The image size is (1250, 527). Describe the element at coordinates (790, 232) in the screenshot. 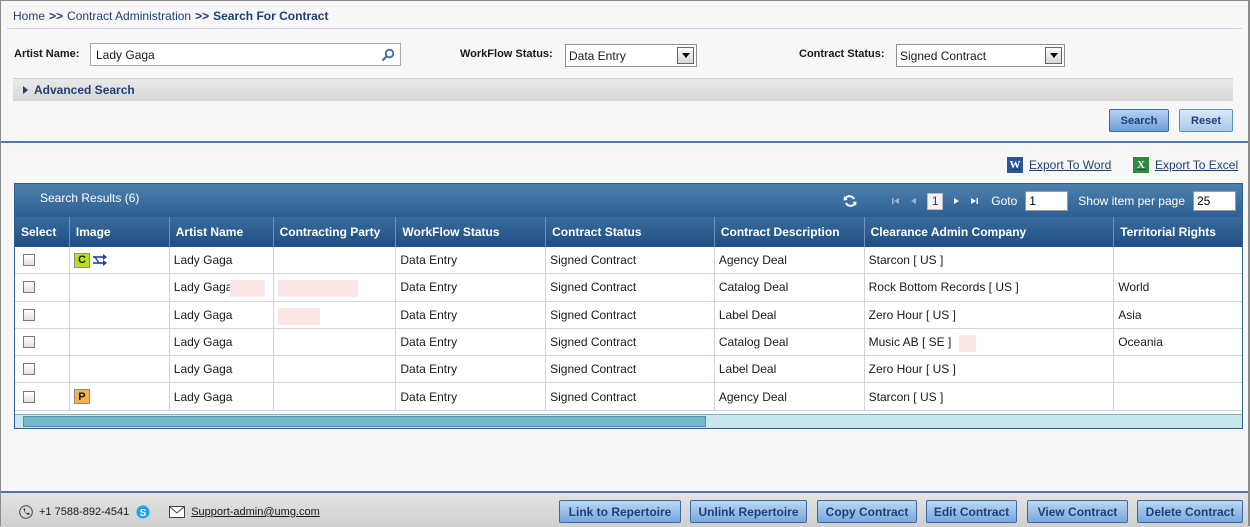

I see `column-header-contract-description: Contract Description` at that location.